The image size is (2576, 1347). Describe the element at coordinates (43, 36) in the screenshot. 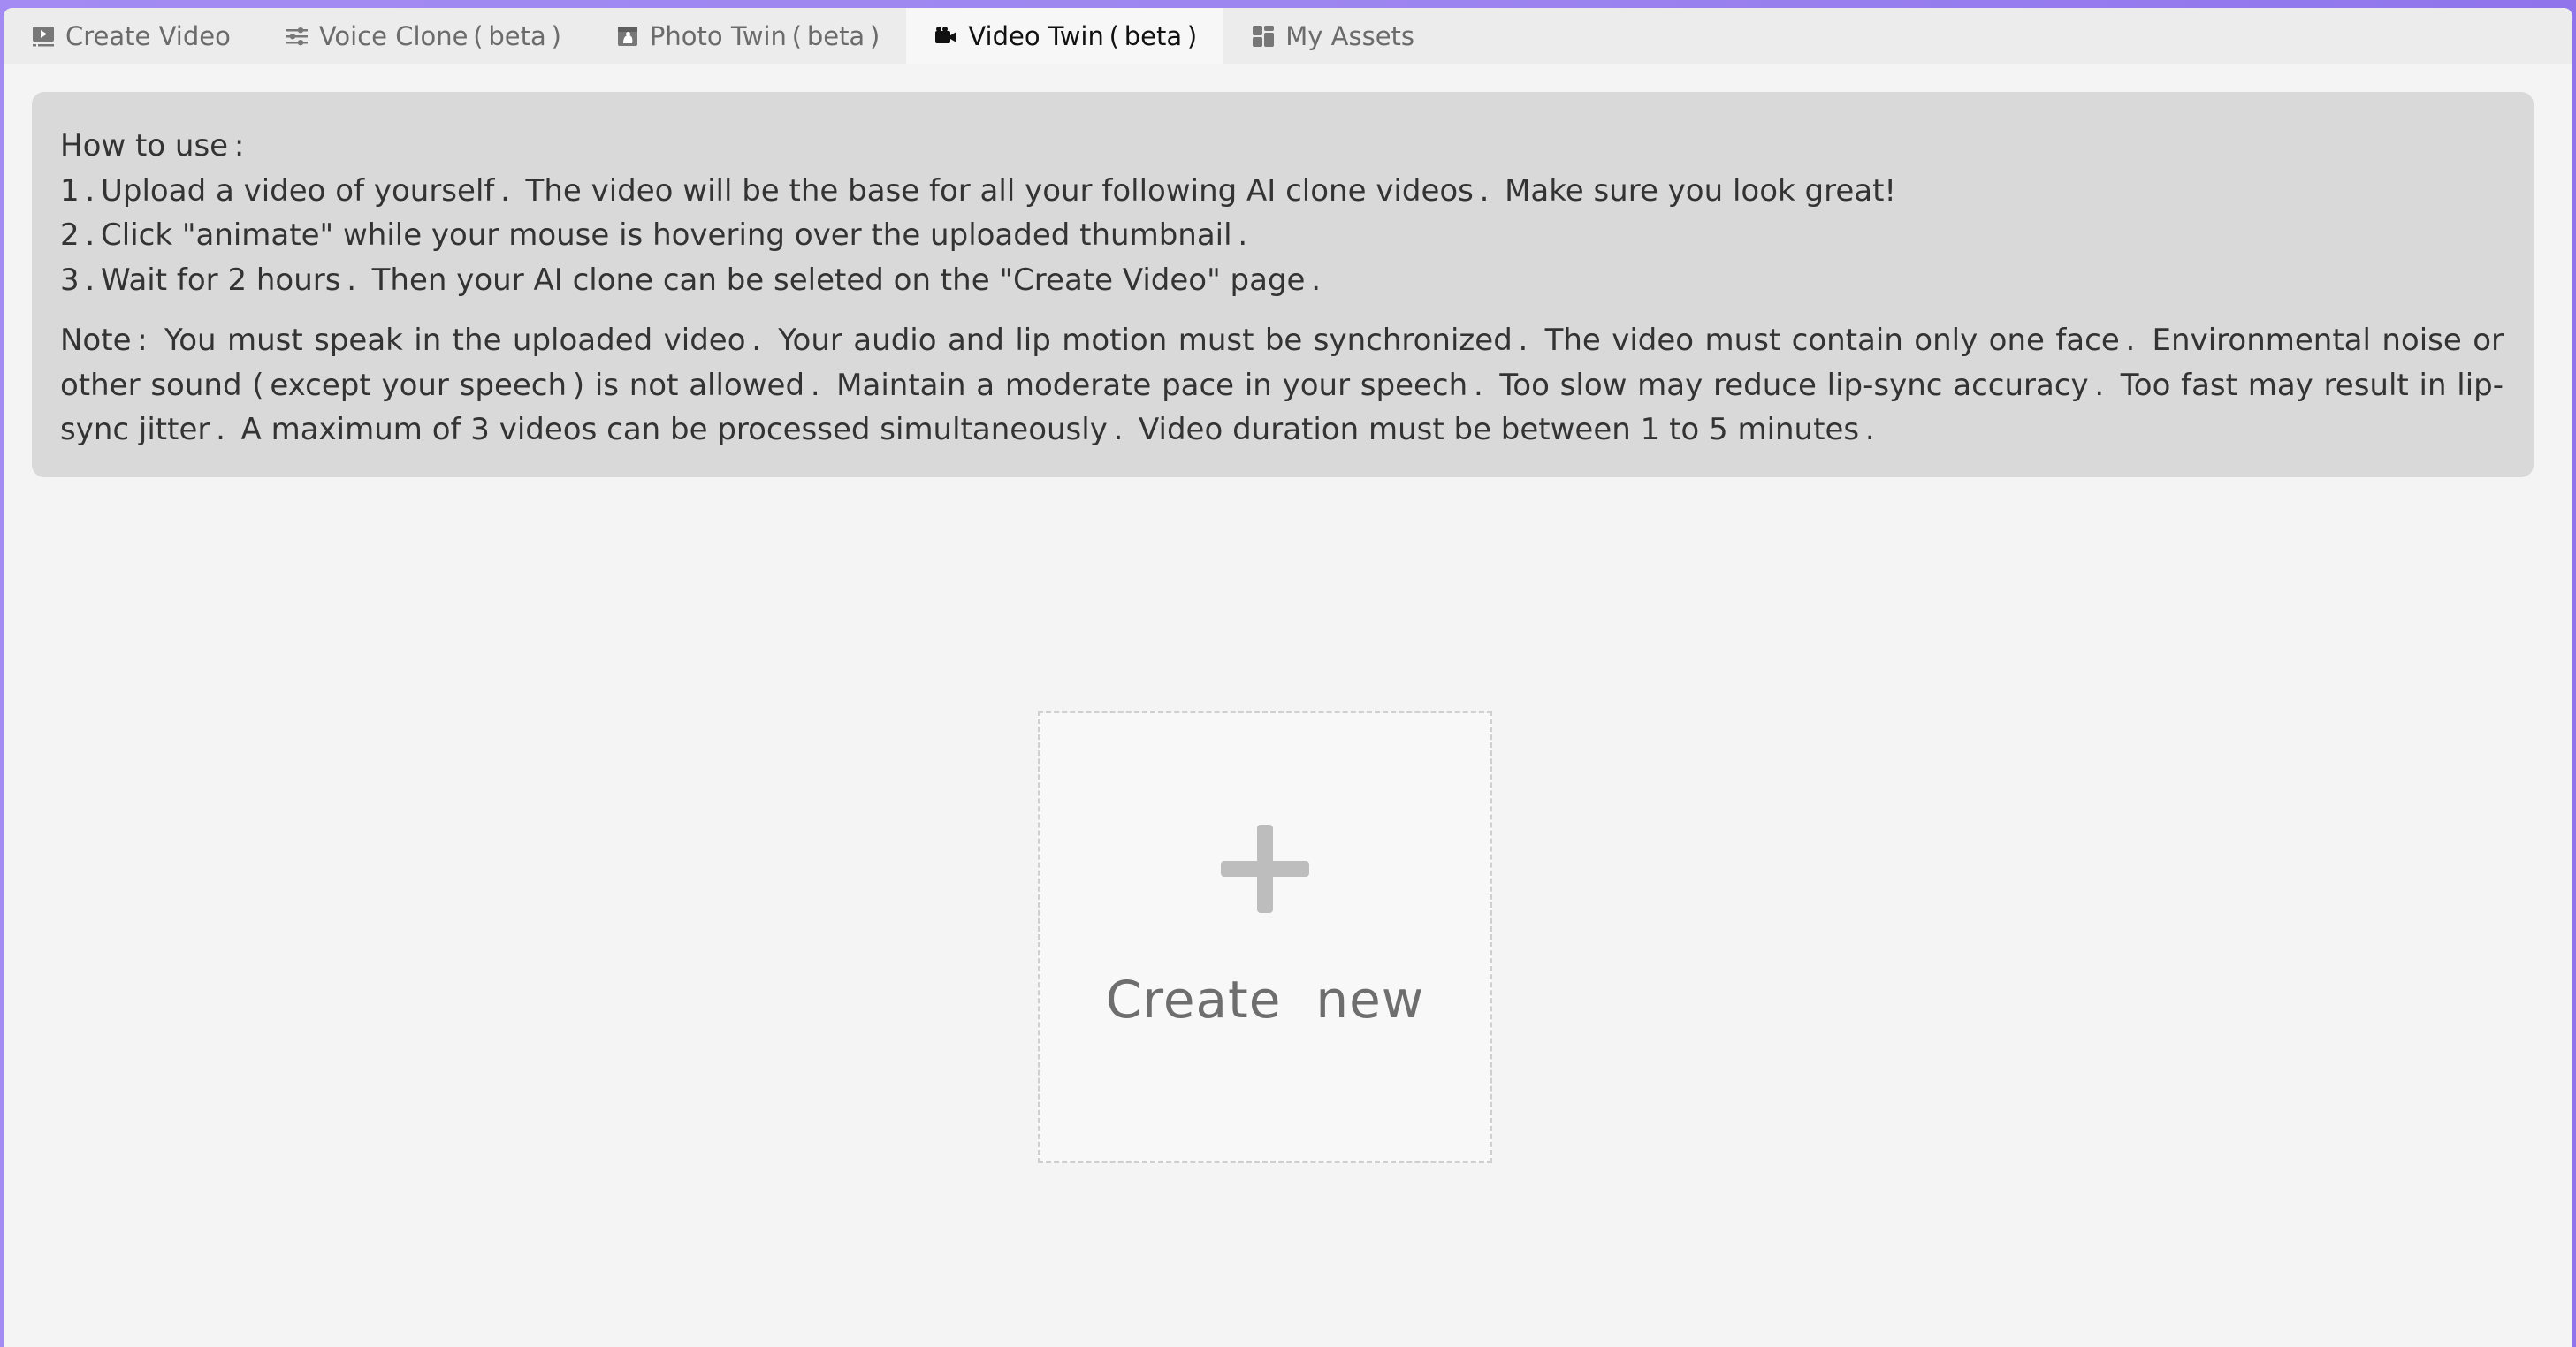

I see `play-screen-icon` at that location.